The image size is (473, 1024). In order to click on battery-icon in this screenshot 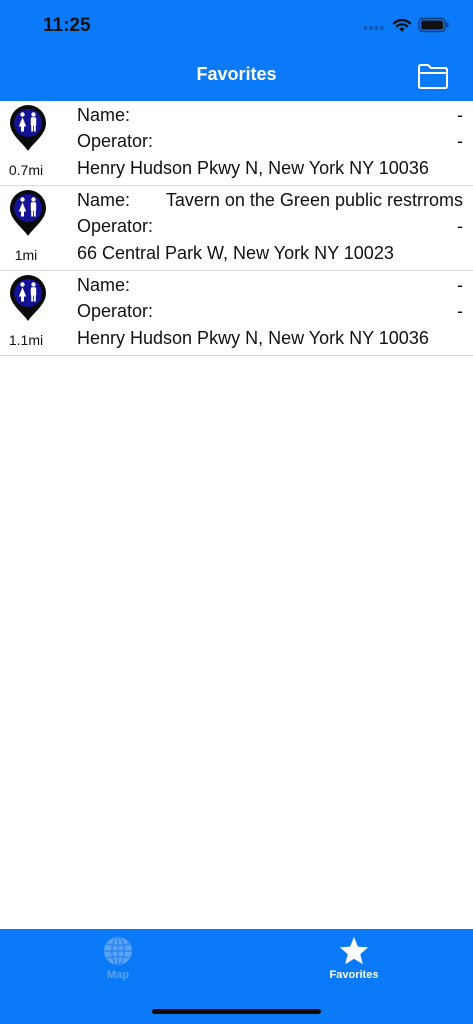, I will do `click(433, 25)`.